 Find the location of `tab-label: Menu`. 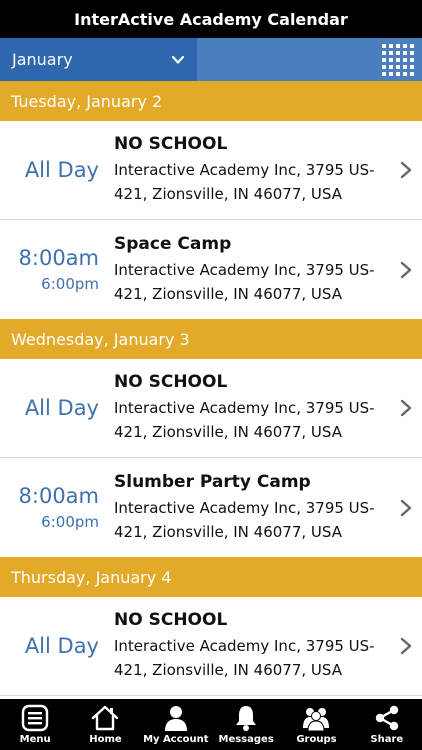

tab-label: Menu is located at coordinates (35, 739).